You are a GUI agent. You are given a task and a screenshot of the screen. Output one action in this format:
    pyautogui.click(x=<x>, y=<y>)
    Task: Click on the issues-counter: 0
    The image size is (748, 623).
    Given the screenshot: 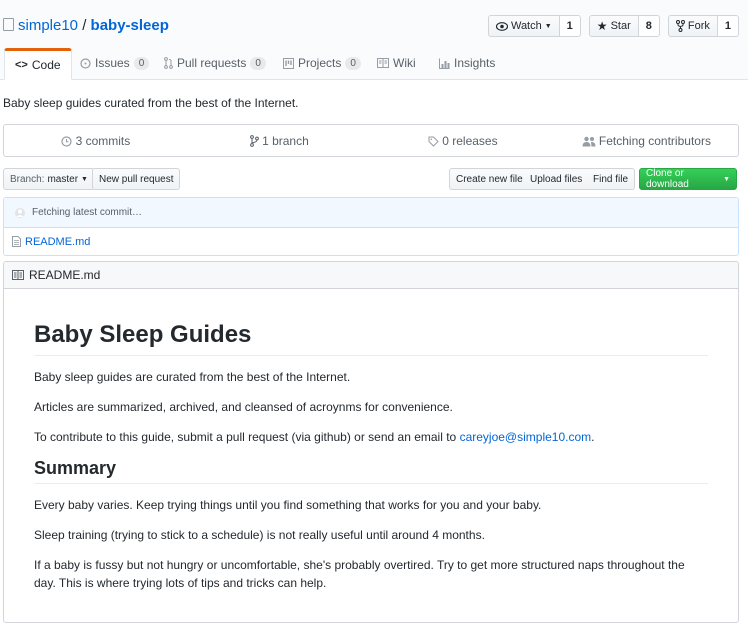 What is the action you would take?
    pyautogui.click(x=141, y=63)
    